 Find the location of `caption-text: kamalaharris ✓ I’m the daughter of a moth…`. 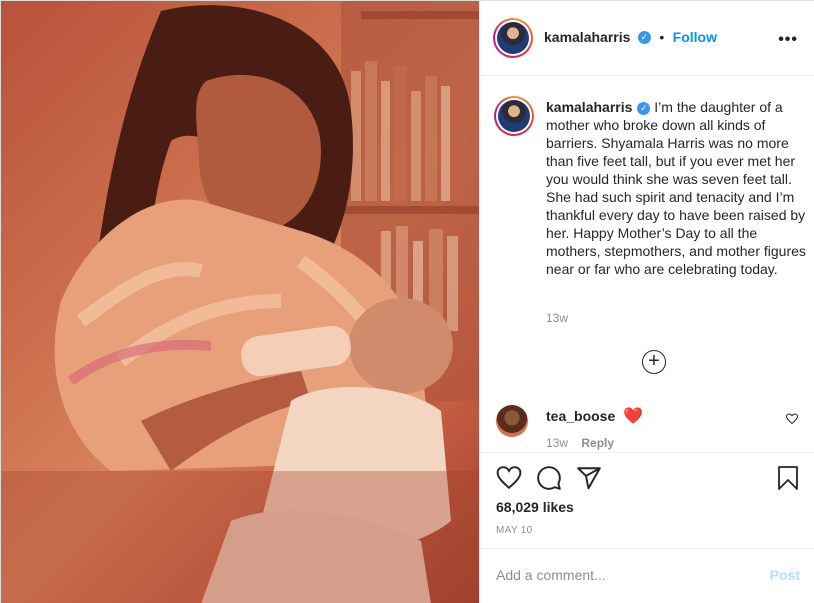

caption-text: kamalaharris ✓ I’m the daughter of a moth… is located at coordinates (680, 188).